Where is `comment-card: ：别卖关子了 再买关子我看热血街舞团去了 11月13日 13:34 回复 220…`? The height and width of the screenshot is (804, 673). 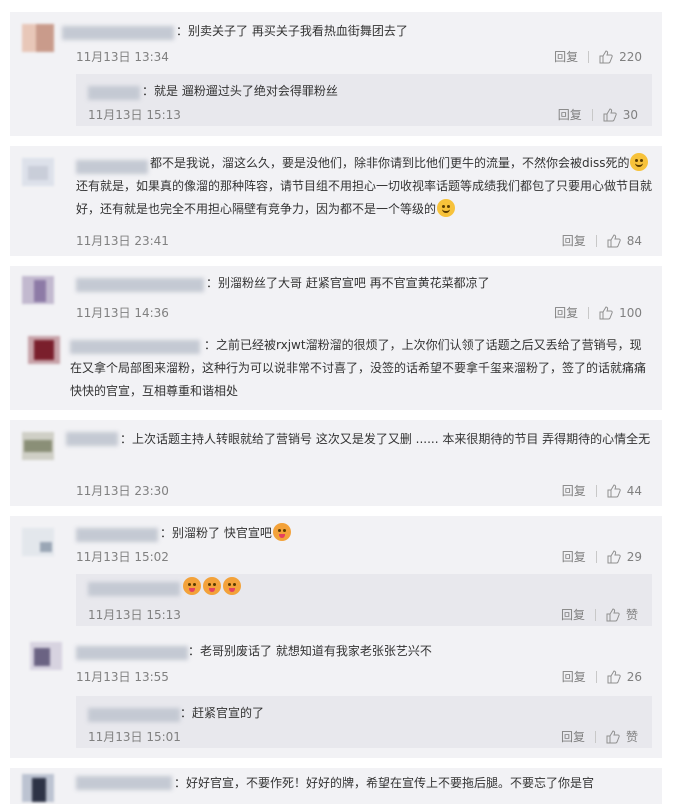 comment-card: ：别卖关子了 再买关子我看热血街舞团去了 11月13日 13:34 回复 220… is located at coordinates (336, 74).